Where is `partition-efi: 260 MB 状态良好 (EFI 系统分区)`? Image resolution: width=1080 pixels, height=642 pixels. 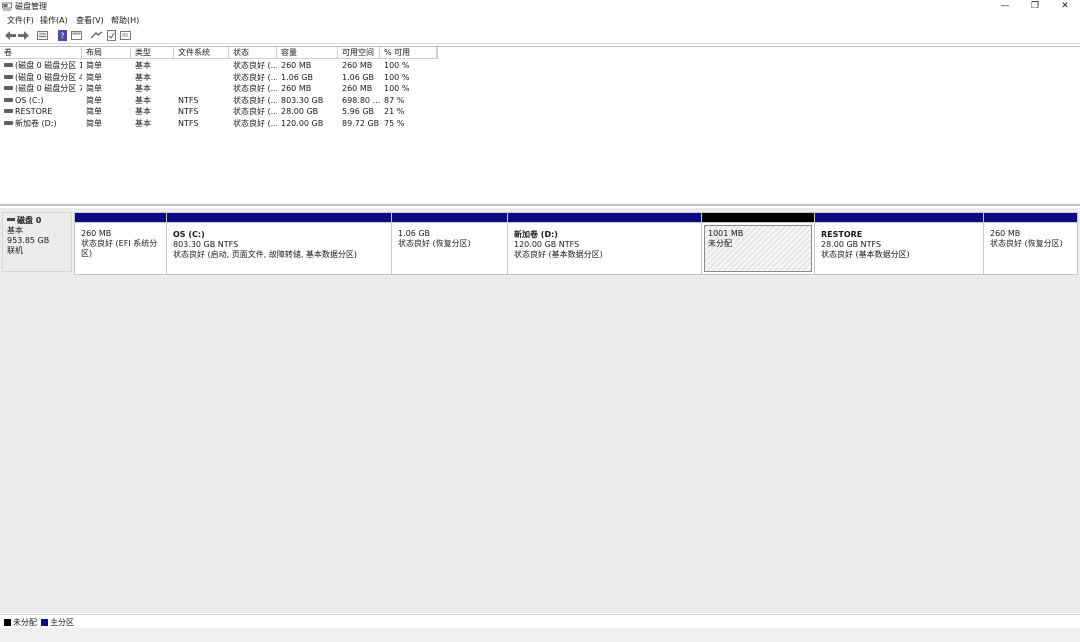
partition-efi: 260 MB 状态良好 (EFI 系统分区) is located at coordinates (121, 243).